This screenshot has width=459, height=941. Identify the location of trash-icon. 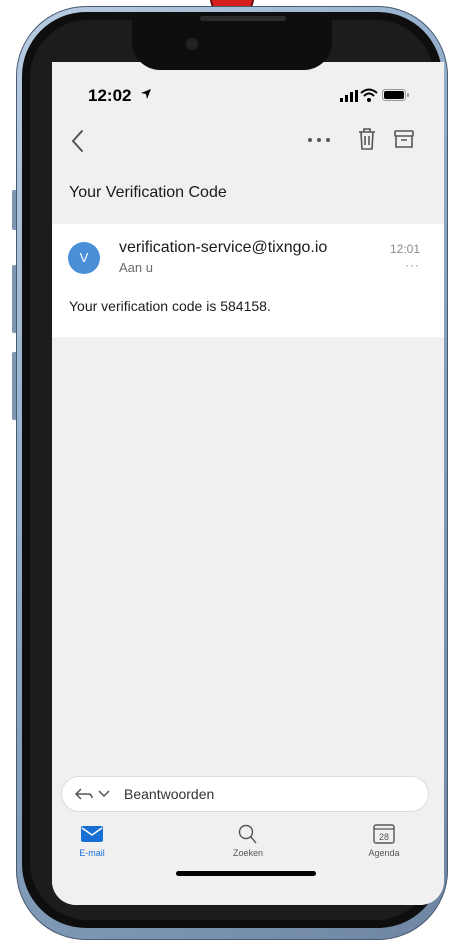
(367, 139).